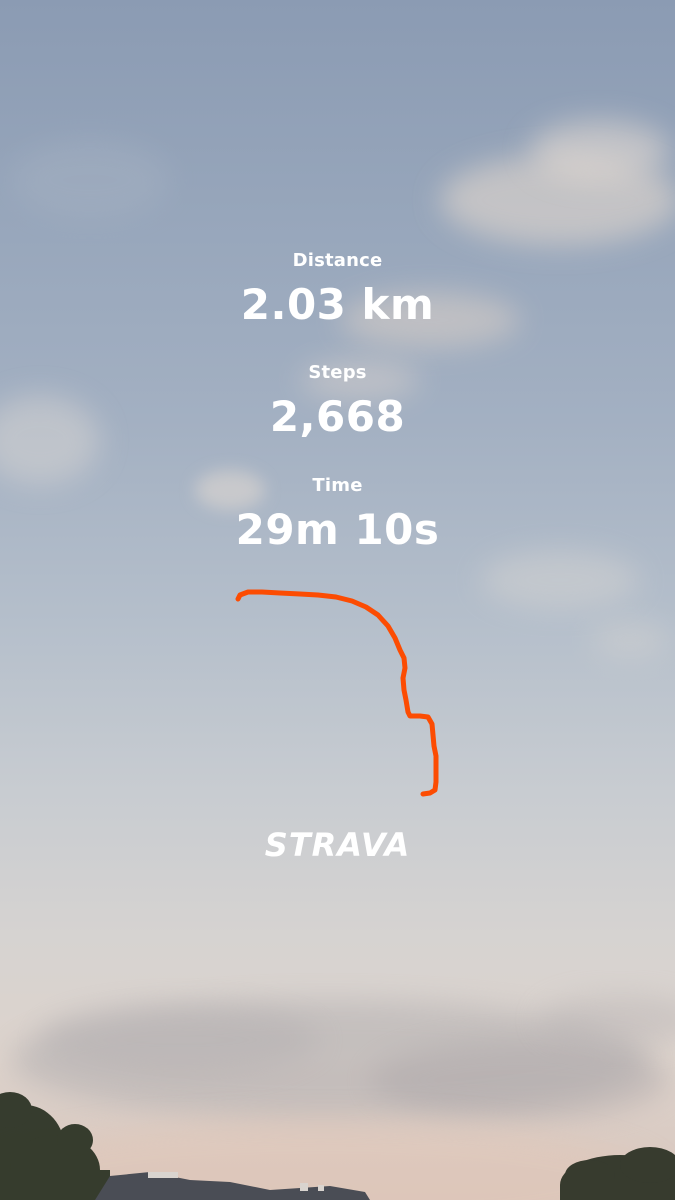  I want to click on horizon-silhouette, so click(337, 1146).